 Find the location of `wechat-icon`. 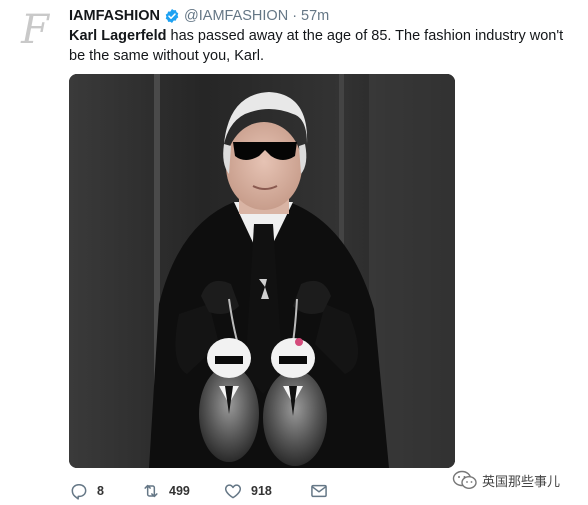

wechat-icon is located at coordinates (464, 480).